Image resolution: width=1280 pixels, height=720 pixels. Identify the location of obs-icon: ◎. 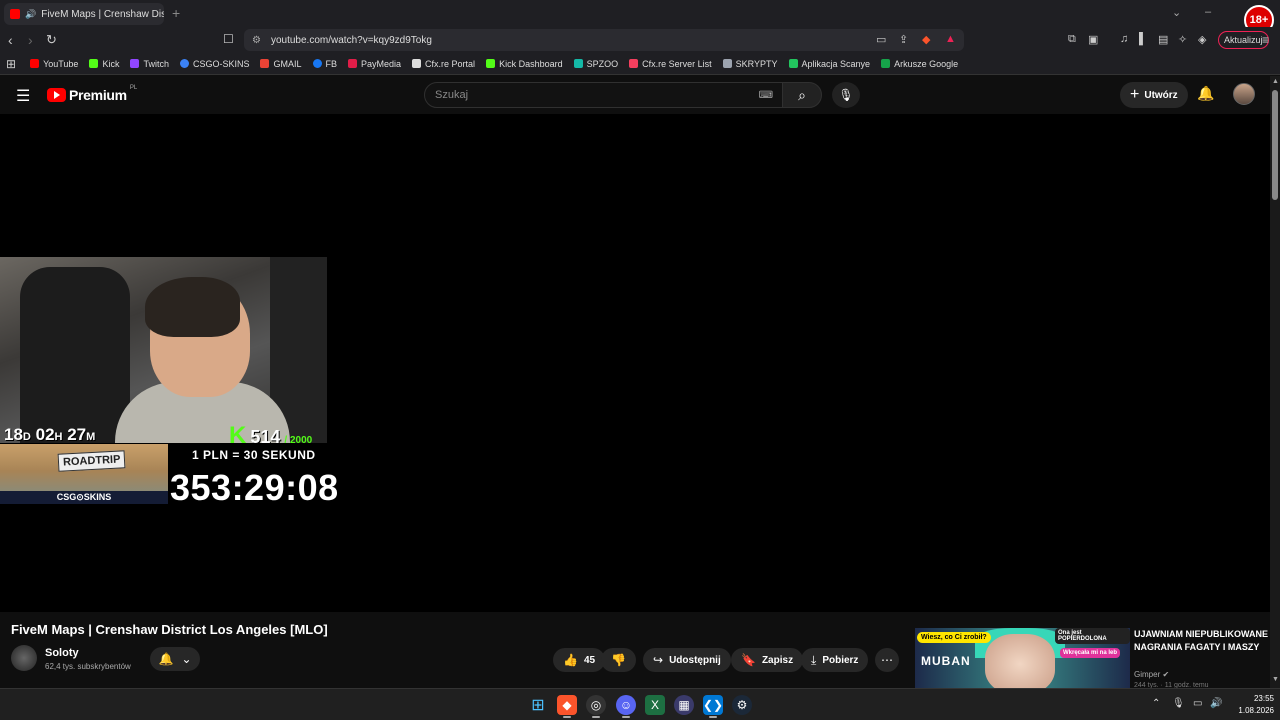
(596, 705).